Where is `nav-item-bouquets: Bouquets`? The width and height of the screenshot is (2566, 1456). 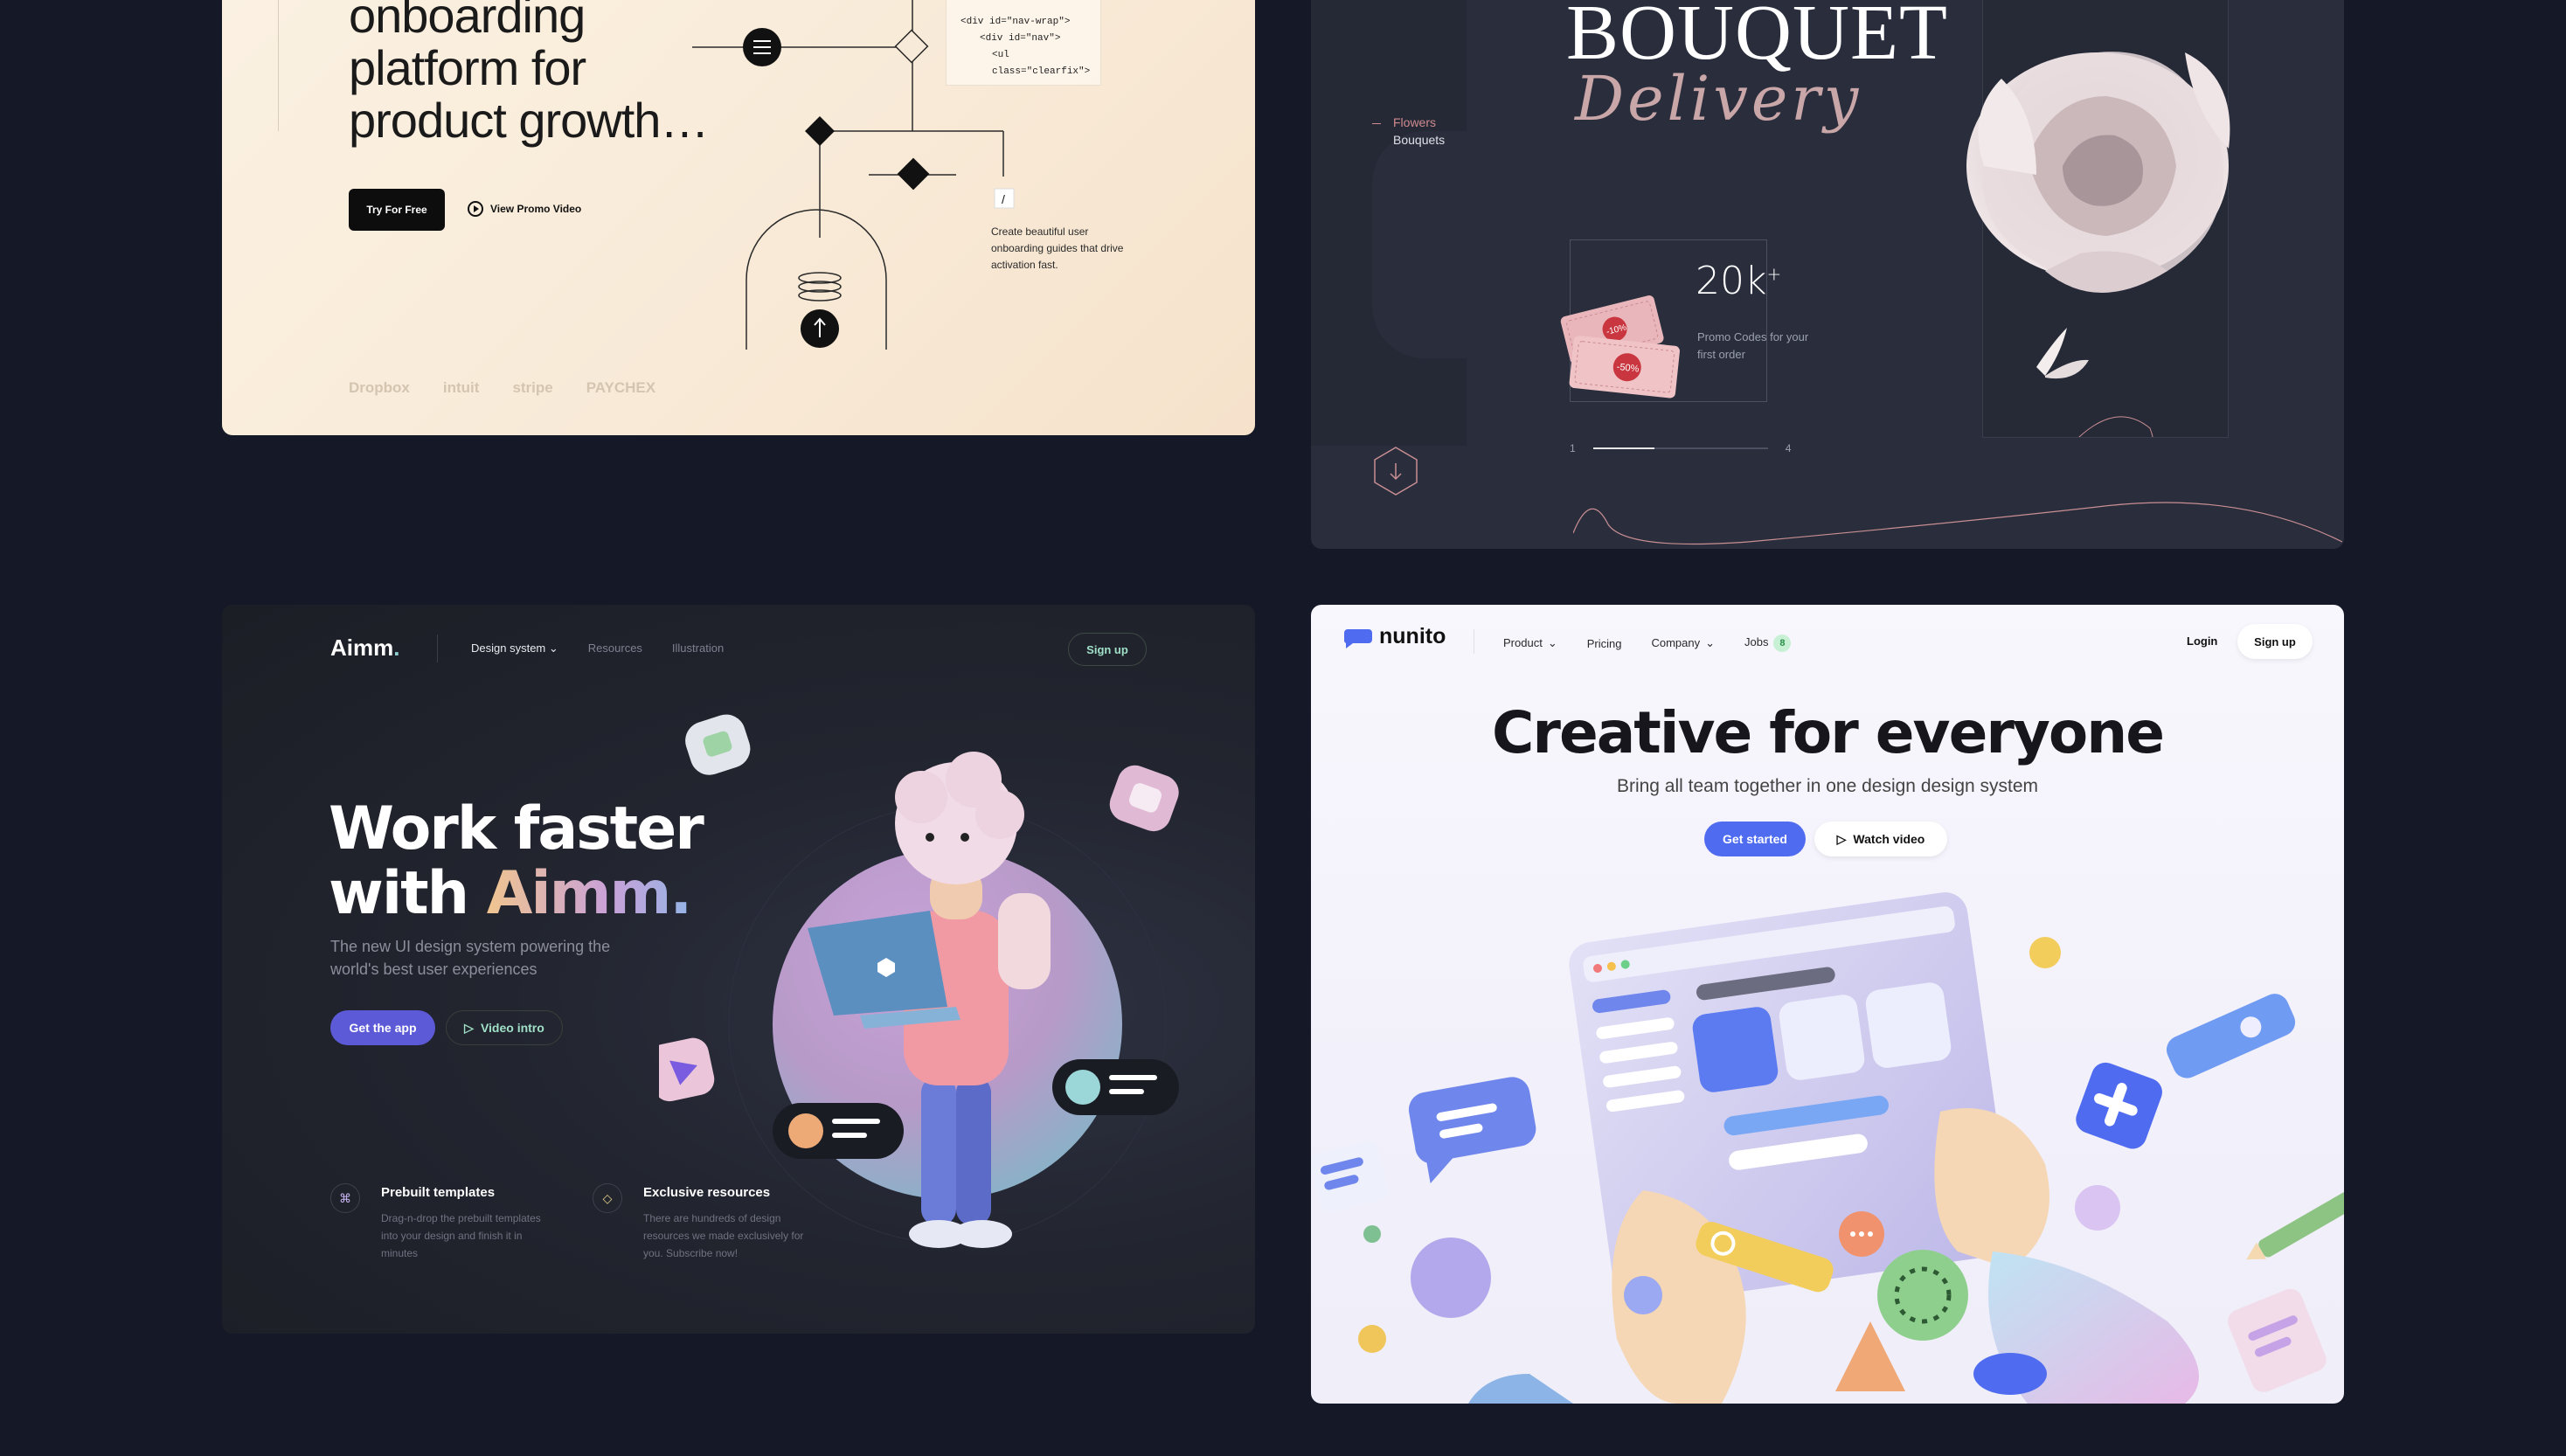 nav-item-bouquets: Bouquets is located at coordinates (1409, 140).